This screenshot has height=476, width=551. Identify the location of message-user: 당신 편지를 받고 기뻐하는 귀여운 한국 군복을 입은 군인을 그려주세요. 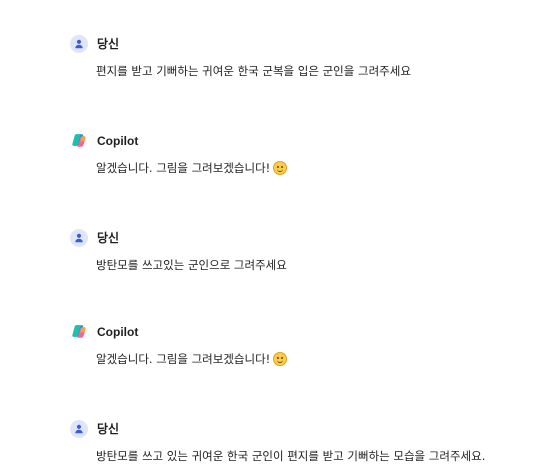
(310, 57).